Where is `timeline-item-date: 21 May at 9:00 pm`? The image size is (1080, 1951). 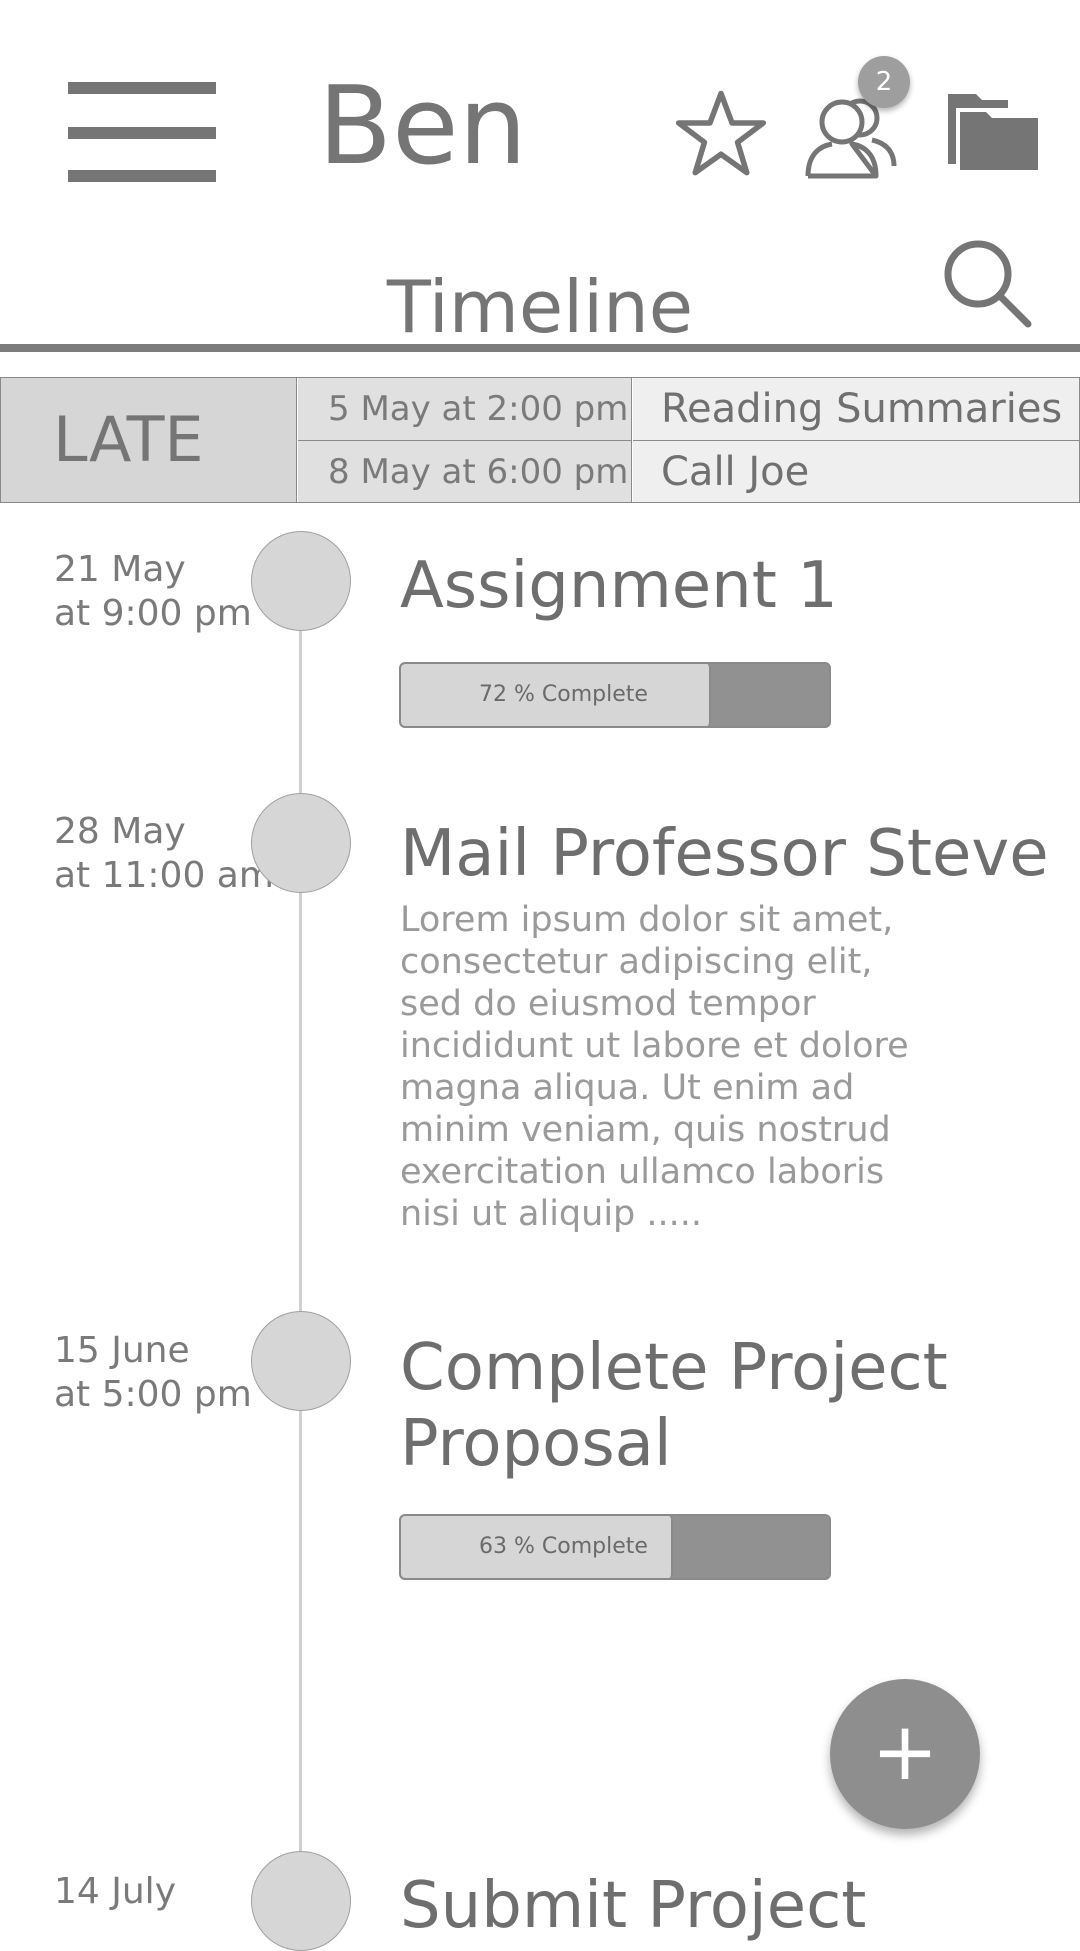 timeline-item-date: 21 May at 9:00 pm is located at coordinates (153, 591).